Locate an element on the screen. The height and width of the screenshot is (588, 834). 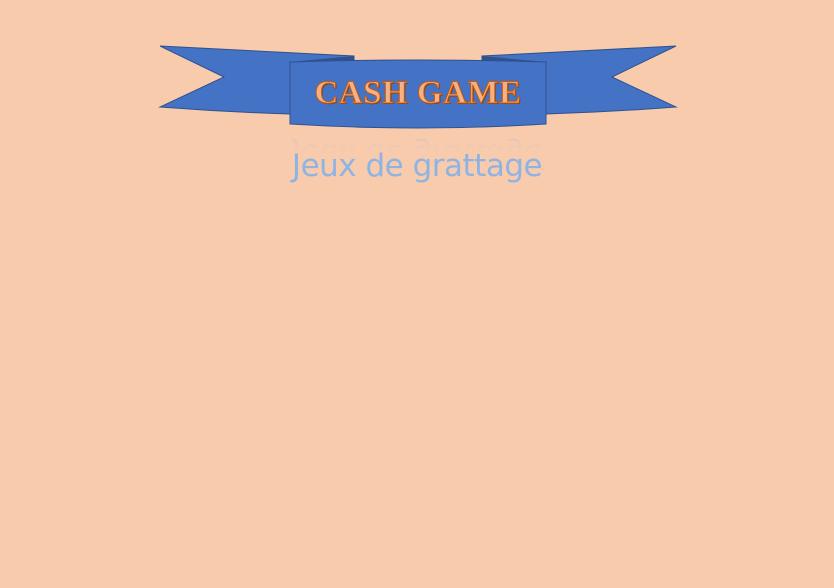
banner-title: CASH GAME is located at coordinates (418, 92).